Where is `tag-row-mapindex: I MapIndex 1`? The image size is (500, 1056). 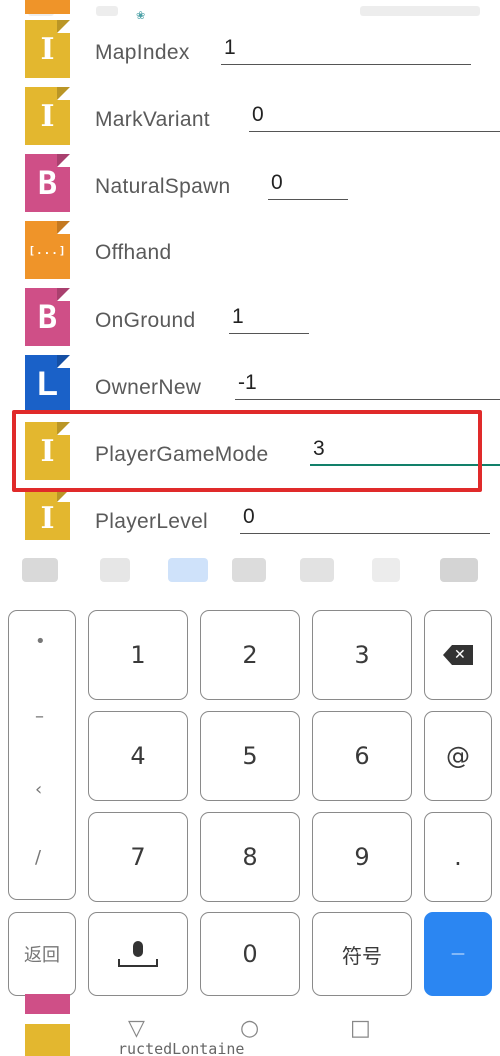
tag-row-mapindex: I MapIndex 1 is located at coordinates (250, 53).